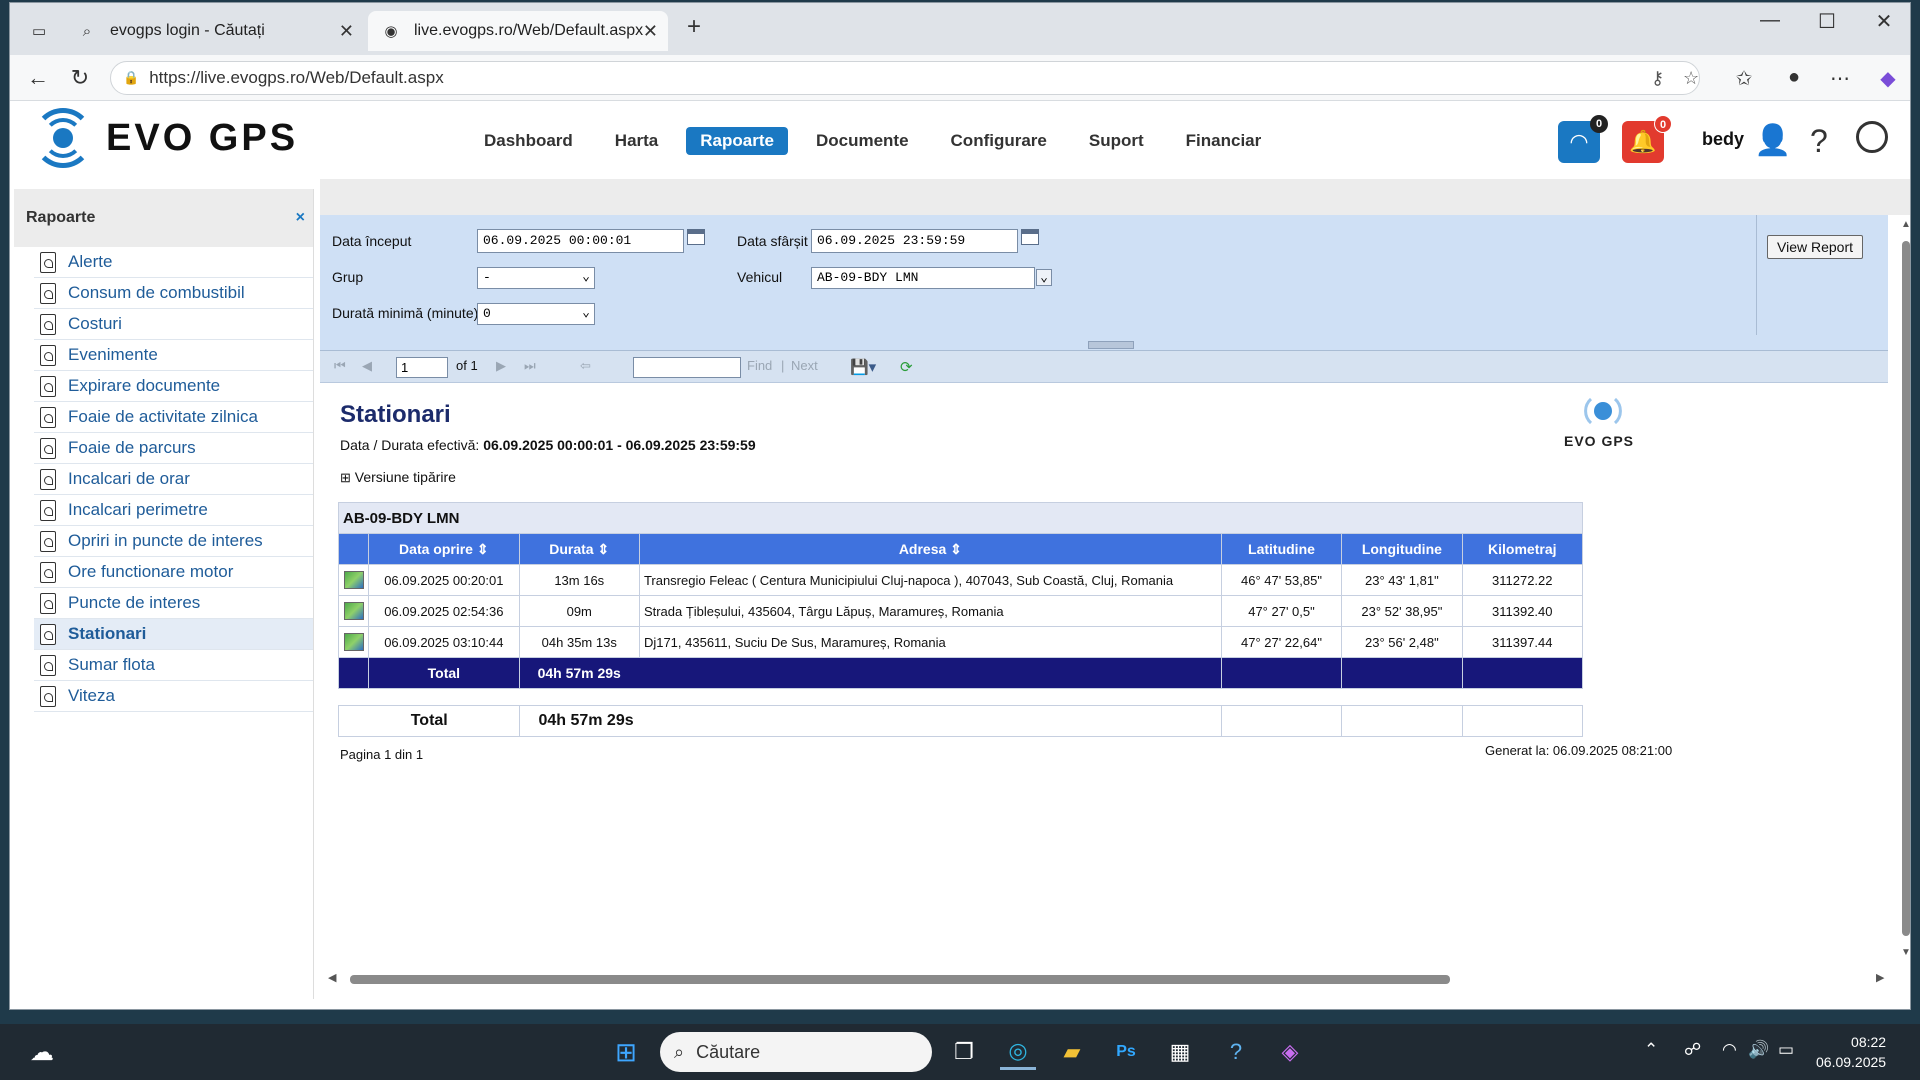  I want to click on first-page-icon: ⏮, so click(340, 366).